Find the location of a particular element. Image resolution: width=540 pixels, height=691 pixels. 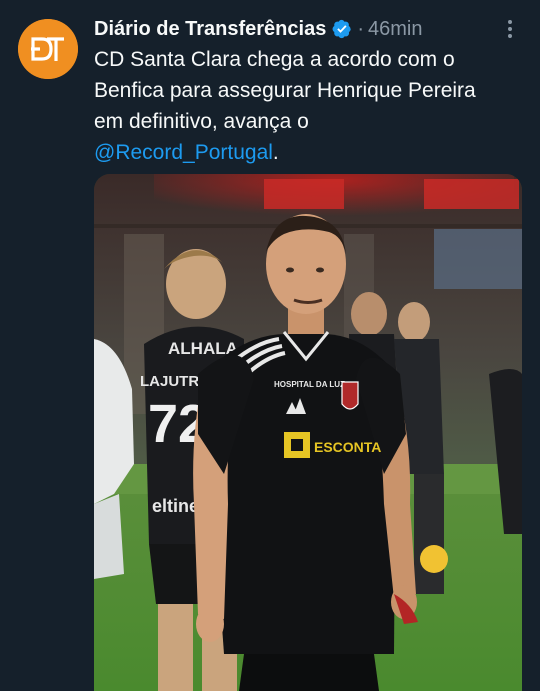

teammate-sponsor-2: eltine is located at coordinates (175, 506).